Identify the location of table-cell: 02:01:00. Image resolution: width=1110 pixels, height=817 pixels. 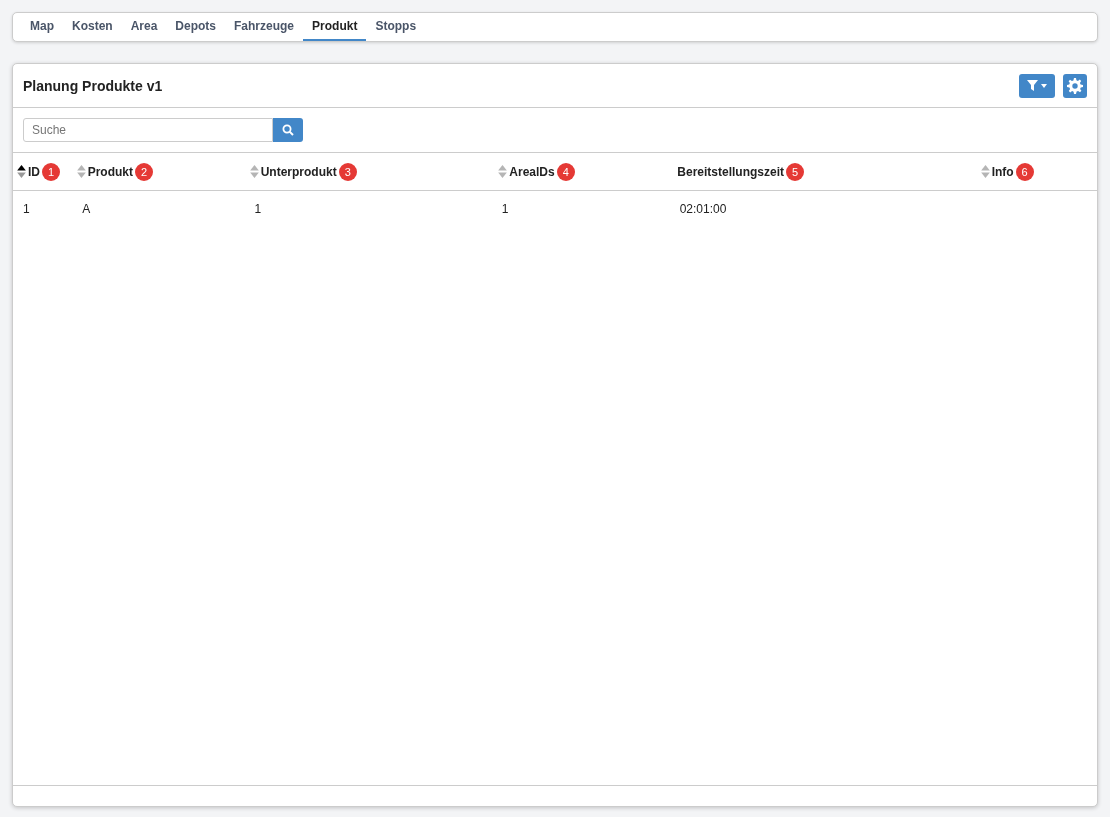
(703, 209).